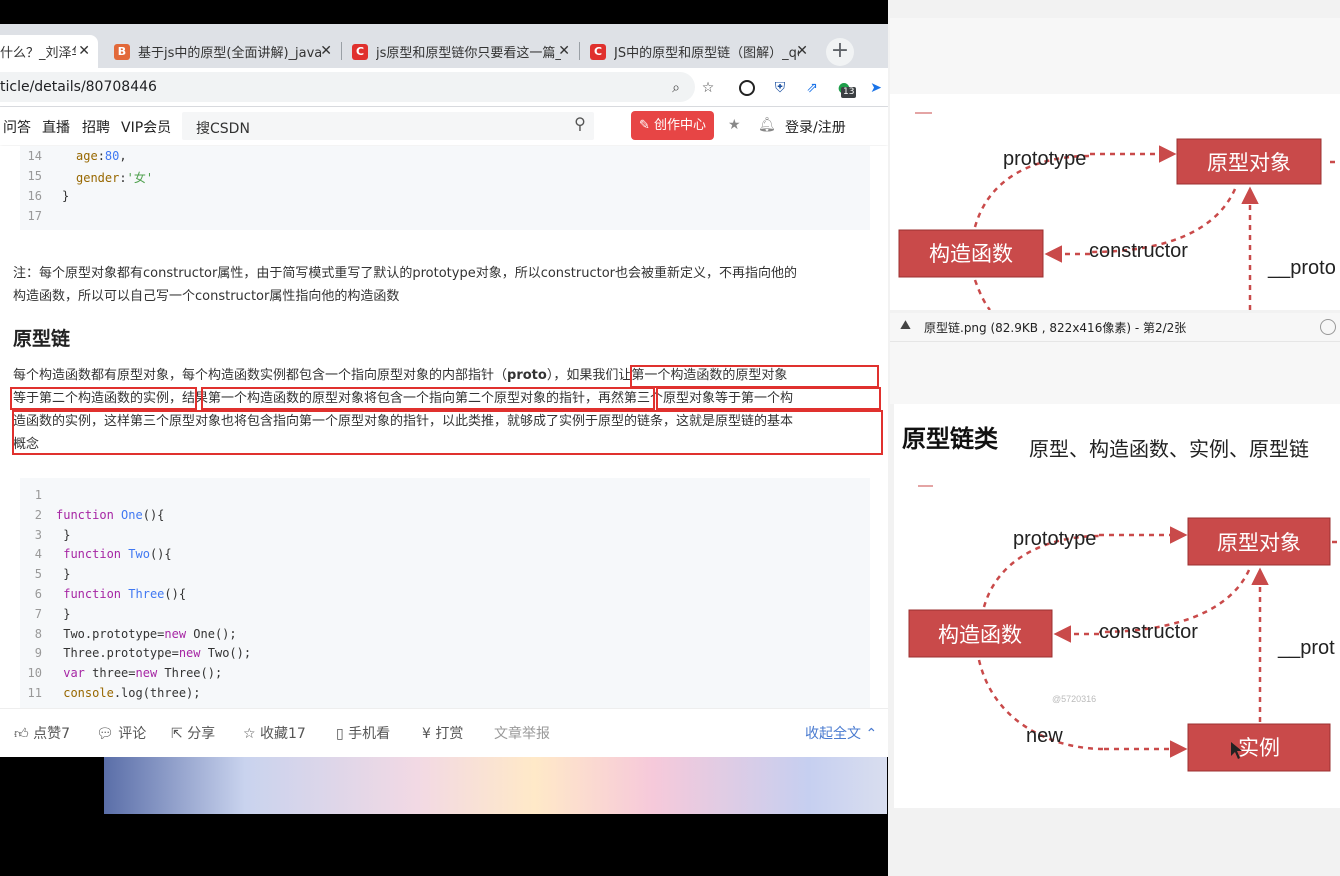  I want to click on code-line: console.log(three);, so click(132, 693).